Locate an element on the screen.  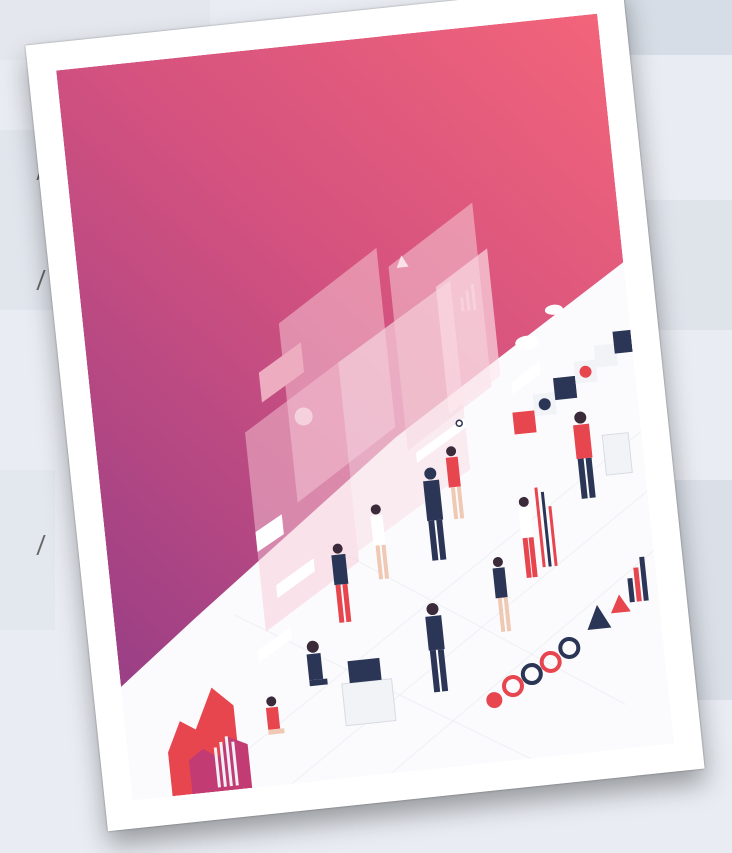
bar-poles is located at coordinates (546, 527).